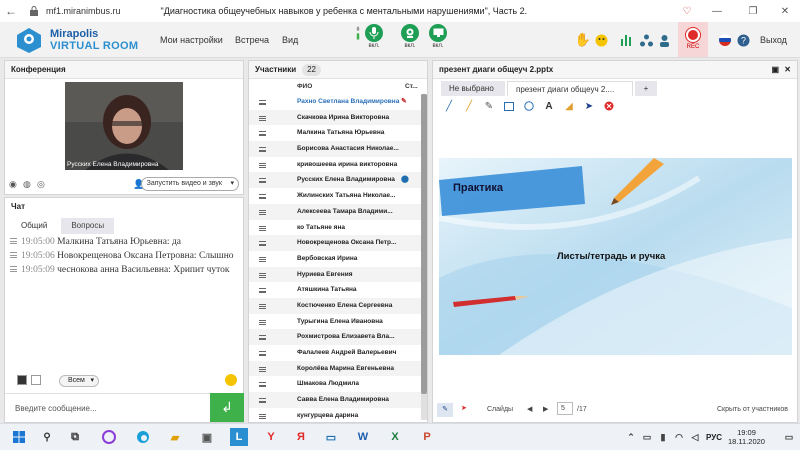 Image resolution: width=800 pixels, height=450 pixels. Describe the element at coordinates (207, 437) in the screenshot. I see `store-icon: ▣` at that location.